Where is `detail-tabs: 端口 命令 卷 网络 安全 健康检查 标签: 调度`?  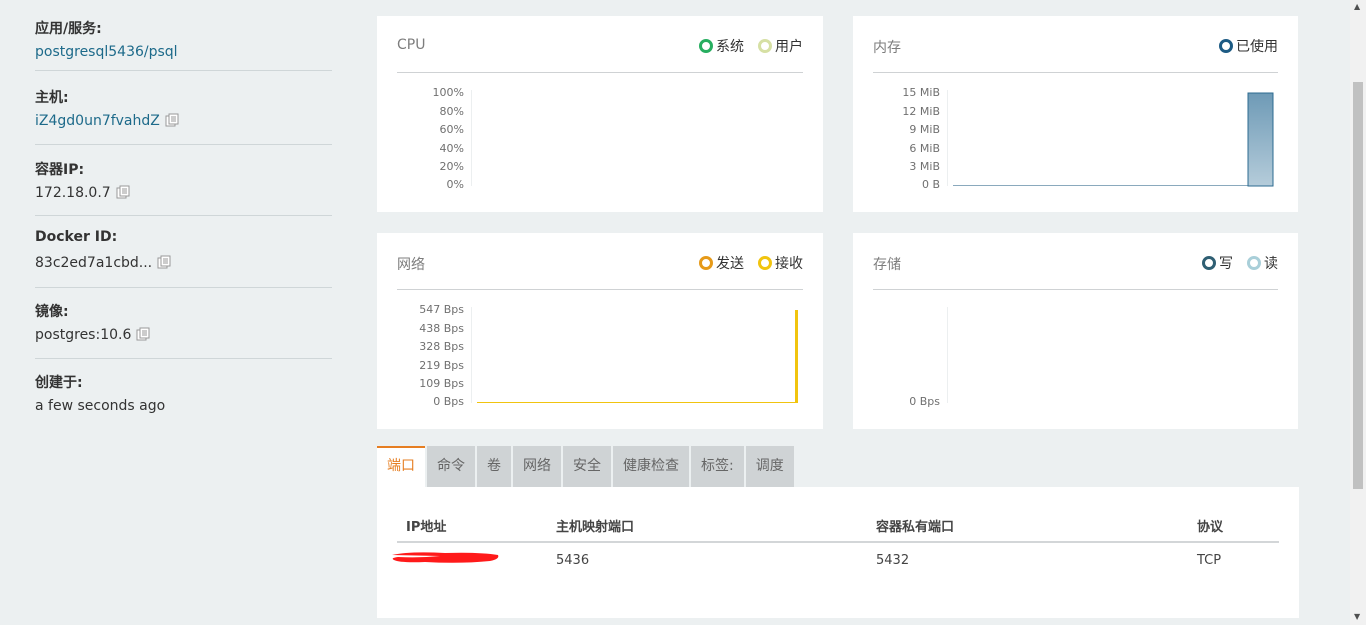 detail-tabs: 端口 命令 卷 网络 安全 健康检查 标签: 调度 is located at coordinates (586, 466).